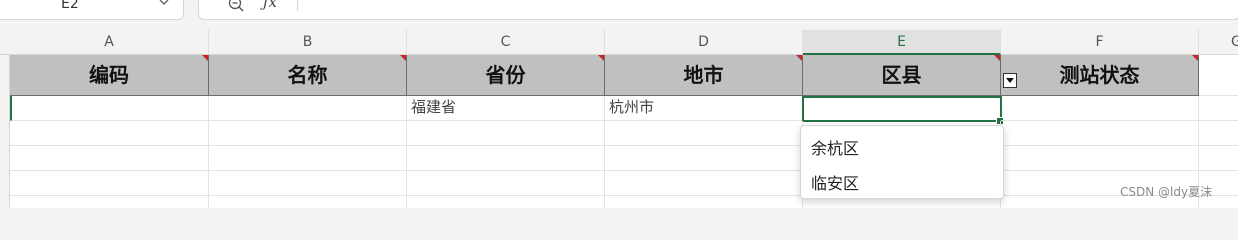 Image resolution: width=1238 pixels, height=240 pixels. I want to click on column-header-d: D, so click(704, 42).